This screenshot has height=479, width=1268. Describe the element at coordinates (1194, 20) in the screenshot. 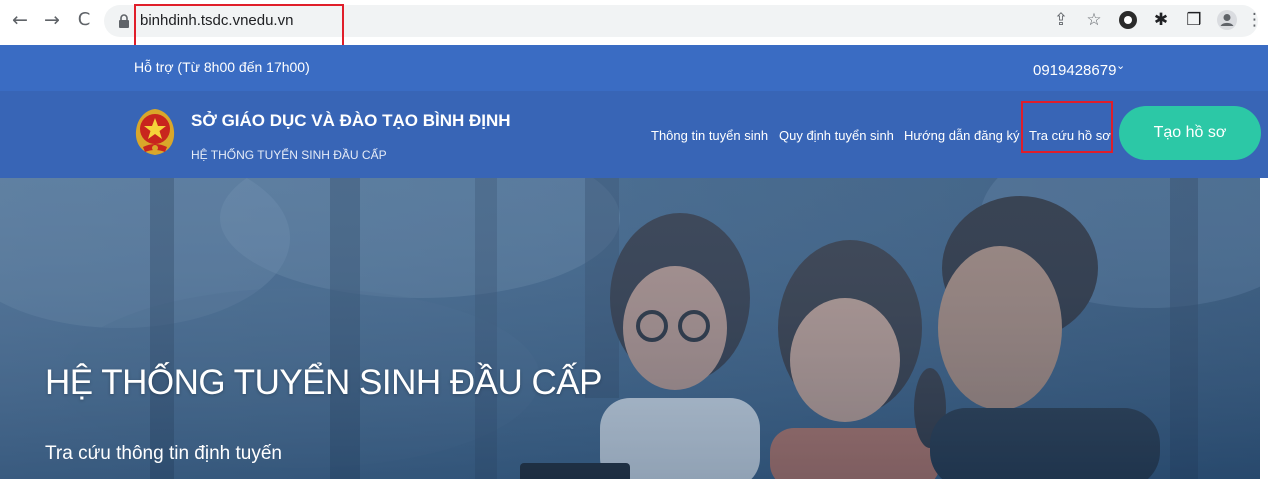

I see `side-panel-icon: ❒` at that location.